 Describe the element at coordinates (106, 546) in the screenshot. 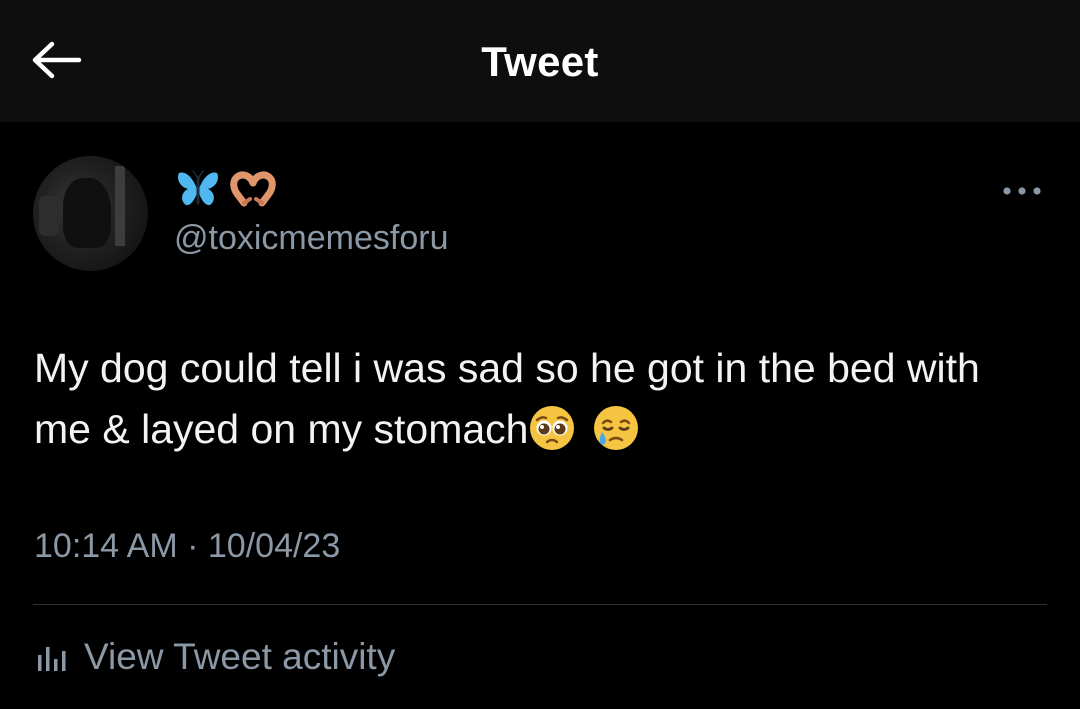

I see `tweet-time: 10:14 AM` at that location.